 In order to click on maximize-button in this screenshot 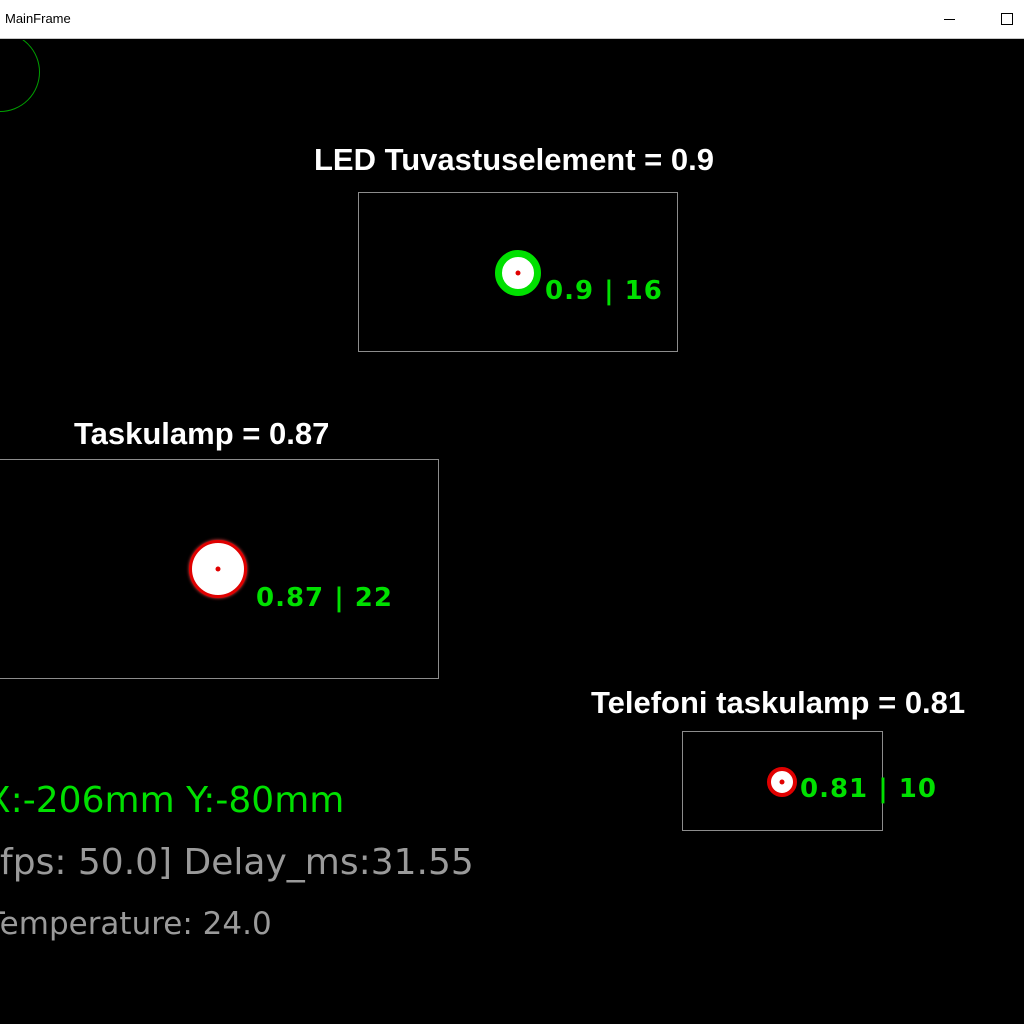, I will do `click(1004, 19)`.